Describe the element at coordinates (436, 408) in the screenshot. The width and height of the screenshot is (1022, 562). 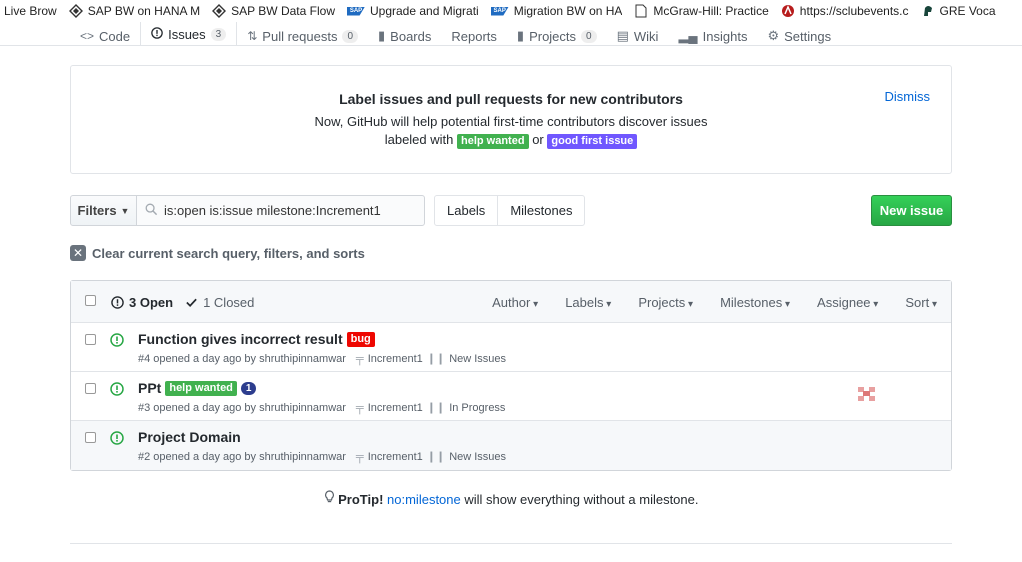
I see `project-icon: ❙❙` at that location.